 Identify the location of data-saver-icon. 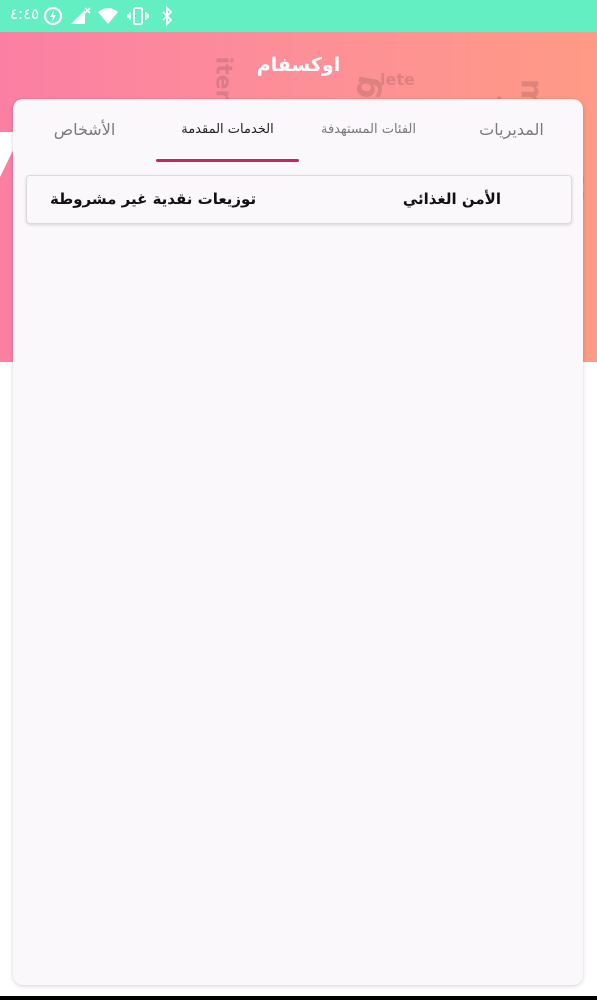
(53, 16).